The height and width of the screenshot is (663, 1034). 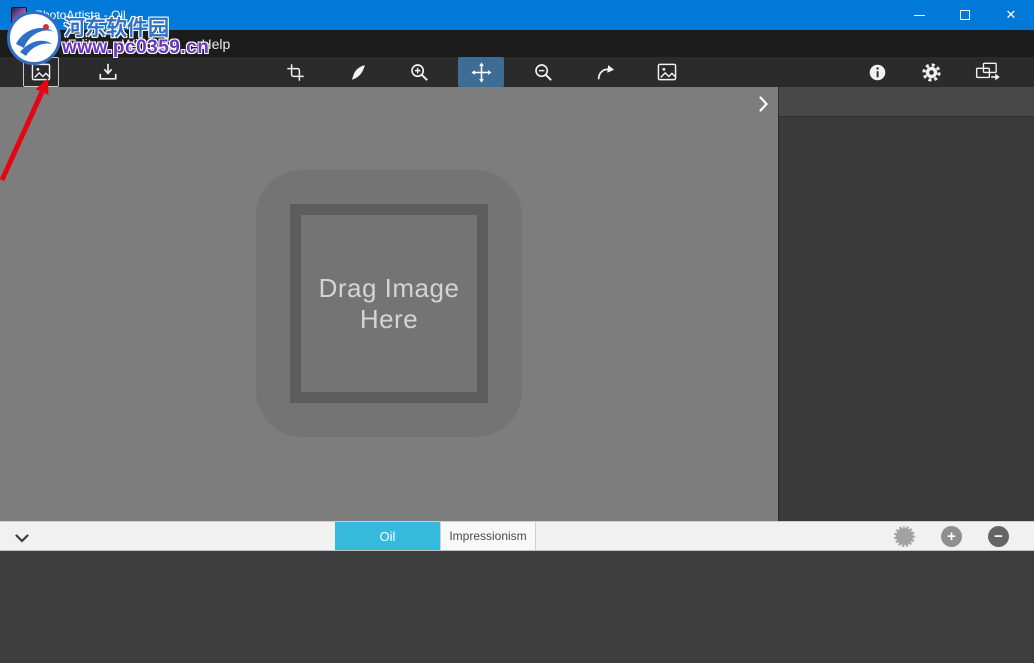 What do you see at coordinates (488, 536) in the screenshot?
I see `tab-impressionism: Impressionism` at bounding box center [488, 536].